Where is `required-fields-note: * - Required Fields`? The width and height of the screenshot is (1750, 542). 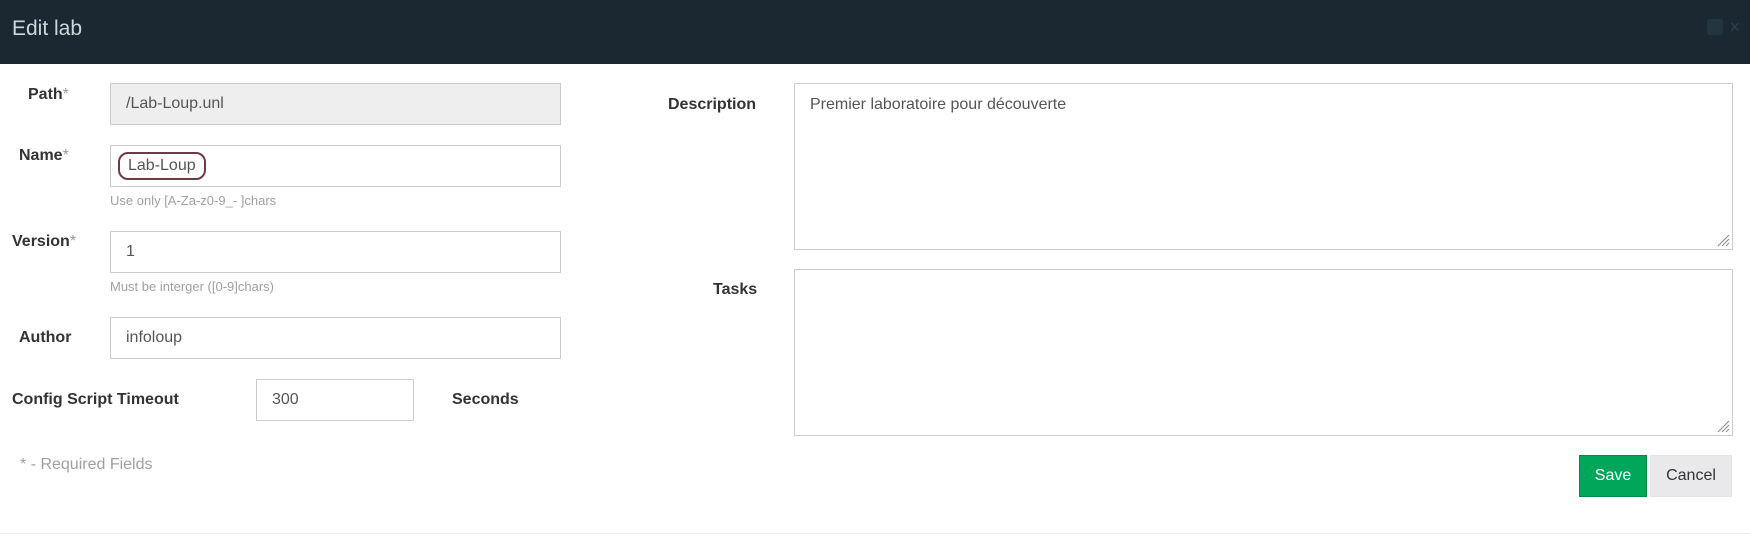 required-fields-note: * - Required Fields is located at coordinates (86, 464).